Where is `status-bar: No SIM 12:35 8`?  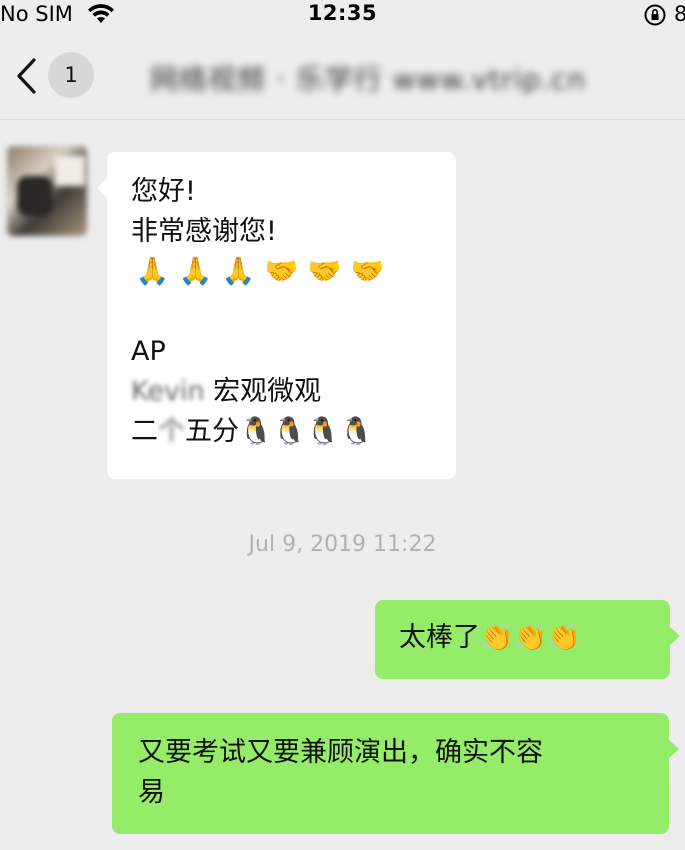
status-bar: No SIM 12:35 8 is located at coordinates (342, 15).